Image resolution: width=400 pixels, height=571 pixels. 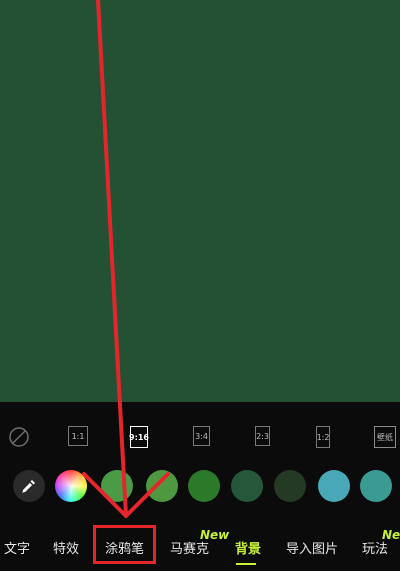 What do you see at coordinates (139, 437) in the screenshot?
I see `ratio-9-16: 9:16` at bounding box center [139, 437].